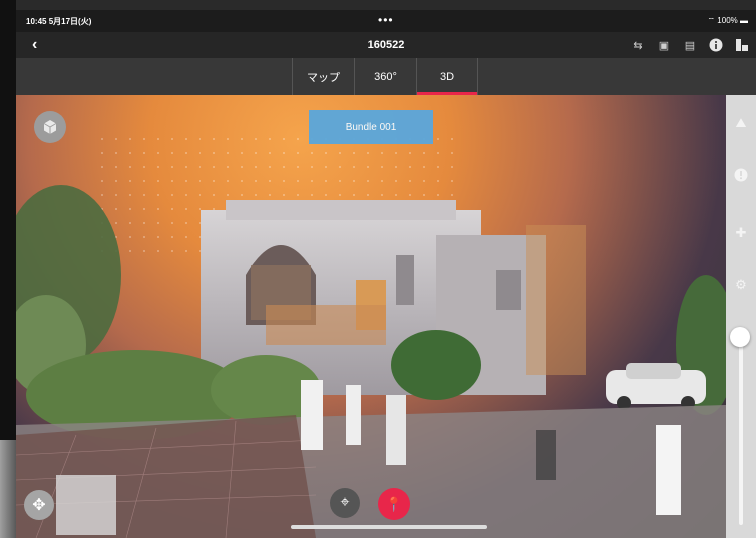  I want to click on layout-icon, so click(742, 45).